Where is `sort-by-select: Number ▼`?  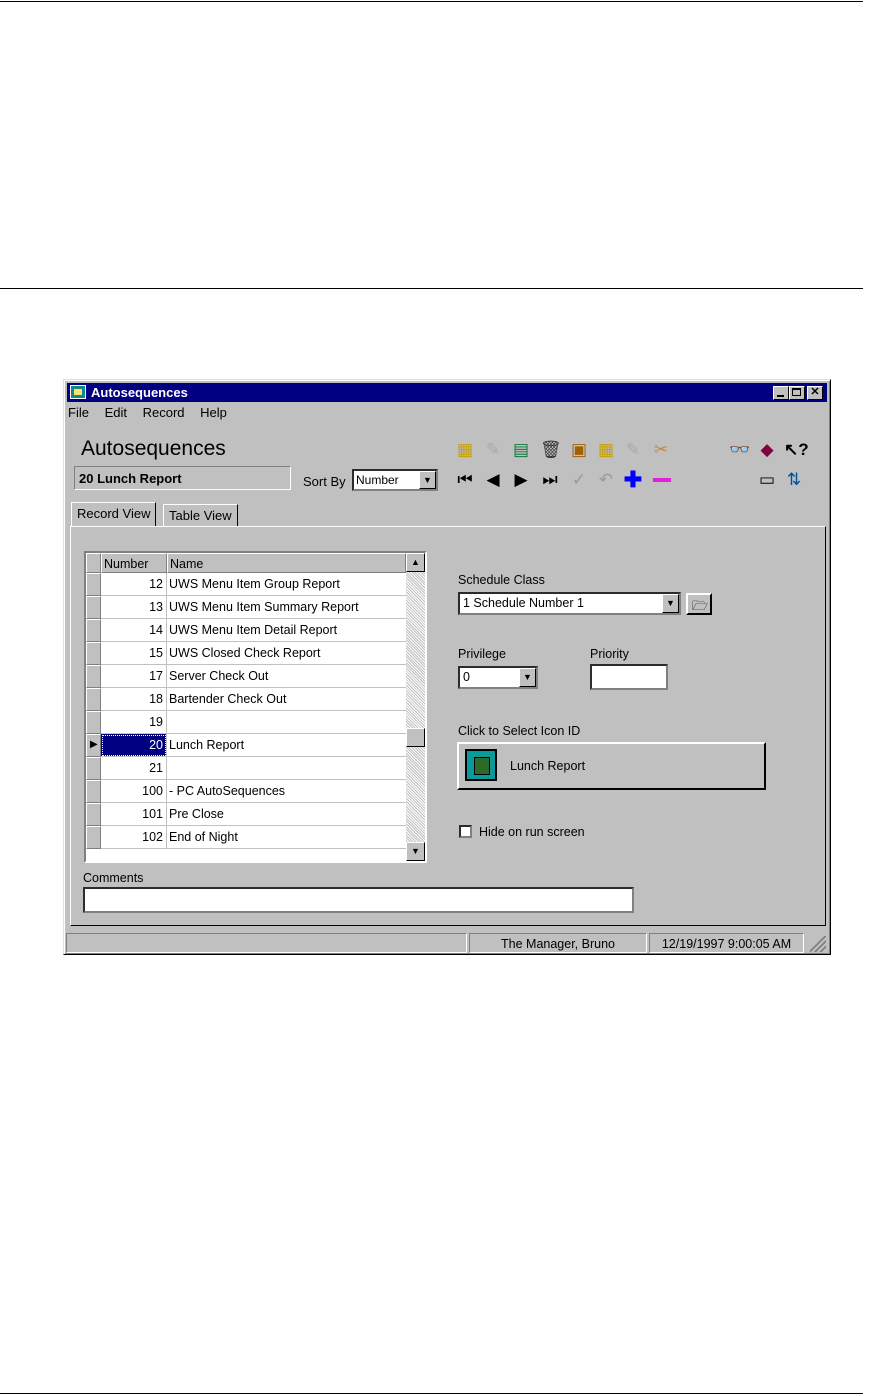
sort-by-select: Number ▼ is located at coordinates (395, 480).